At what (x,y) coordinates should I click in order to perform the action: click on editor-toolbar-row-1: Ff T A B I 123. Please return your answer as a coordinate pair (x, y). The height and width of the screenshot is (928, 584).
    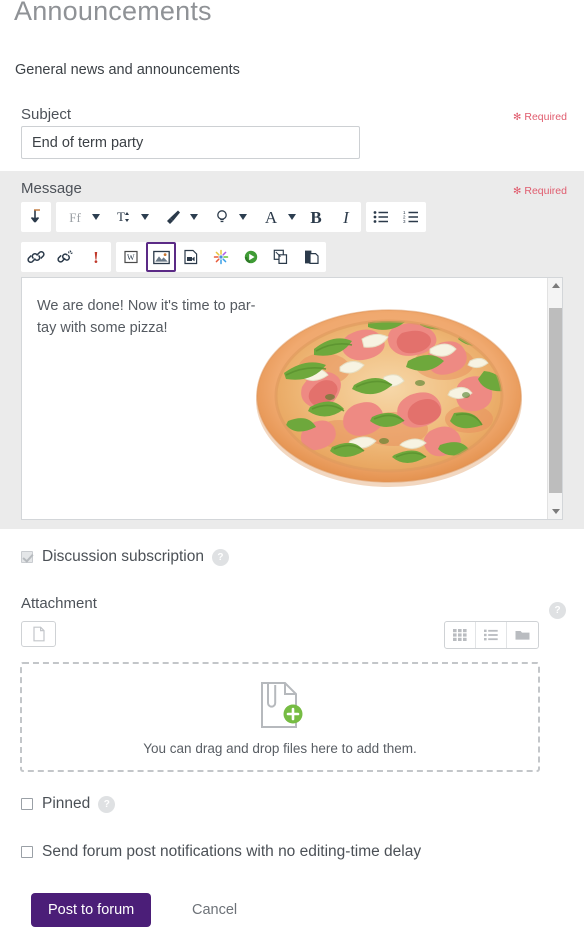
    Looking at the image, I should click on (223, 217).